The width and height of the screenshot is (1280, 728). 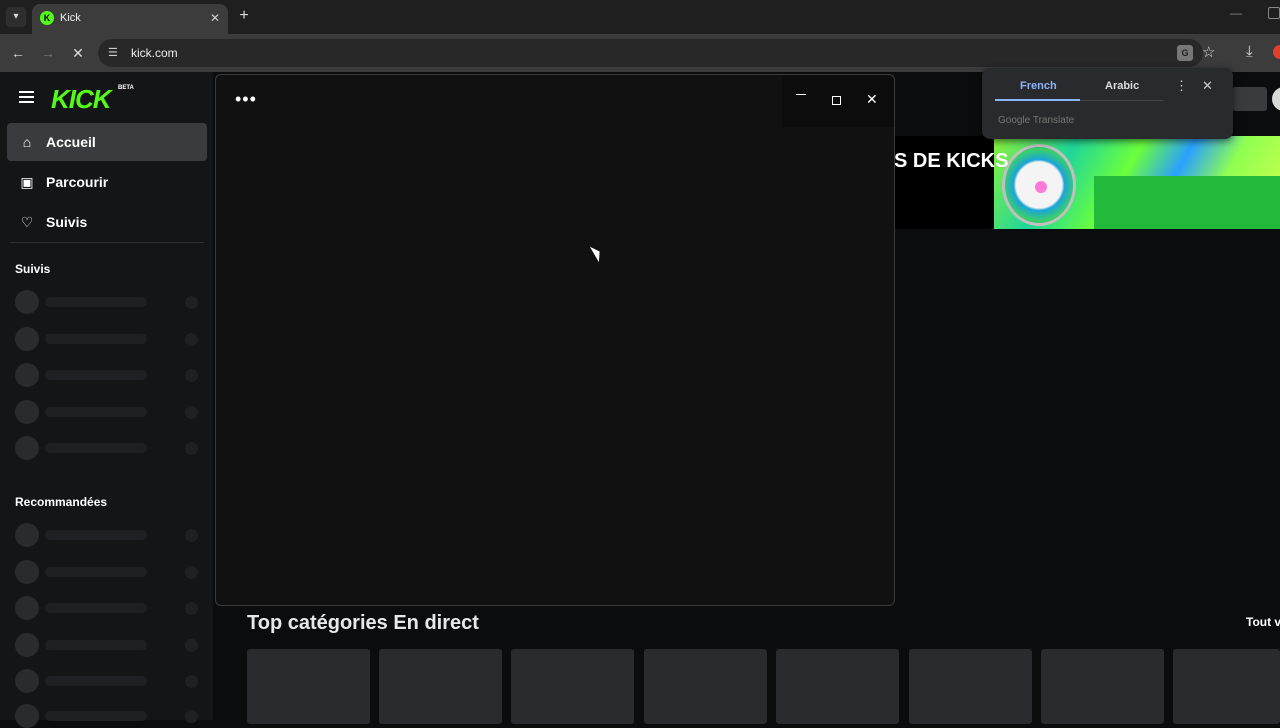 What do you see at coordinates (130, 19) in the screenshot?
I see `browser-tab-kick: K Kick ✕` at bounding box center [130, 19].